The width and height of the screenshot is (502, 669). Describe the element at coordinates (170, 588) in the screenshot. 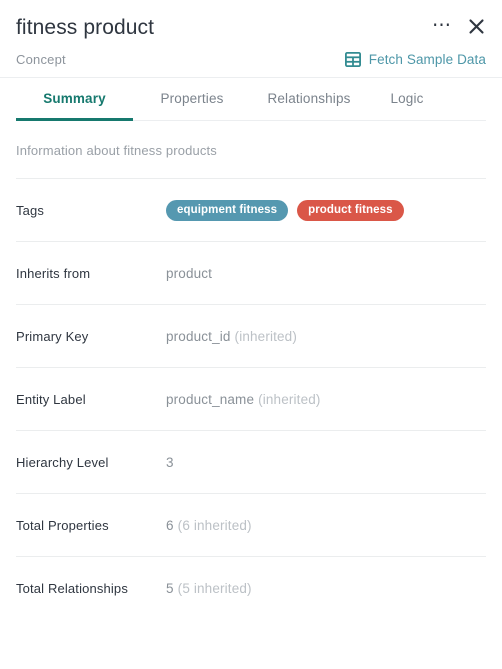

I see `row-value-text: 5` at that location.